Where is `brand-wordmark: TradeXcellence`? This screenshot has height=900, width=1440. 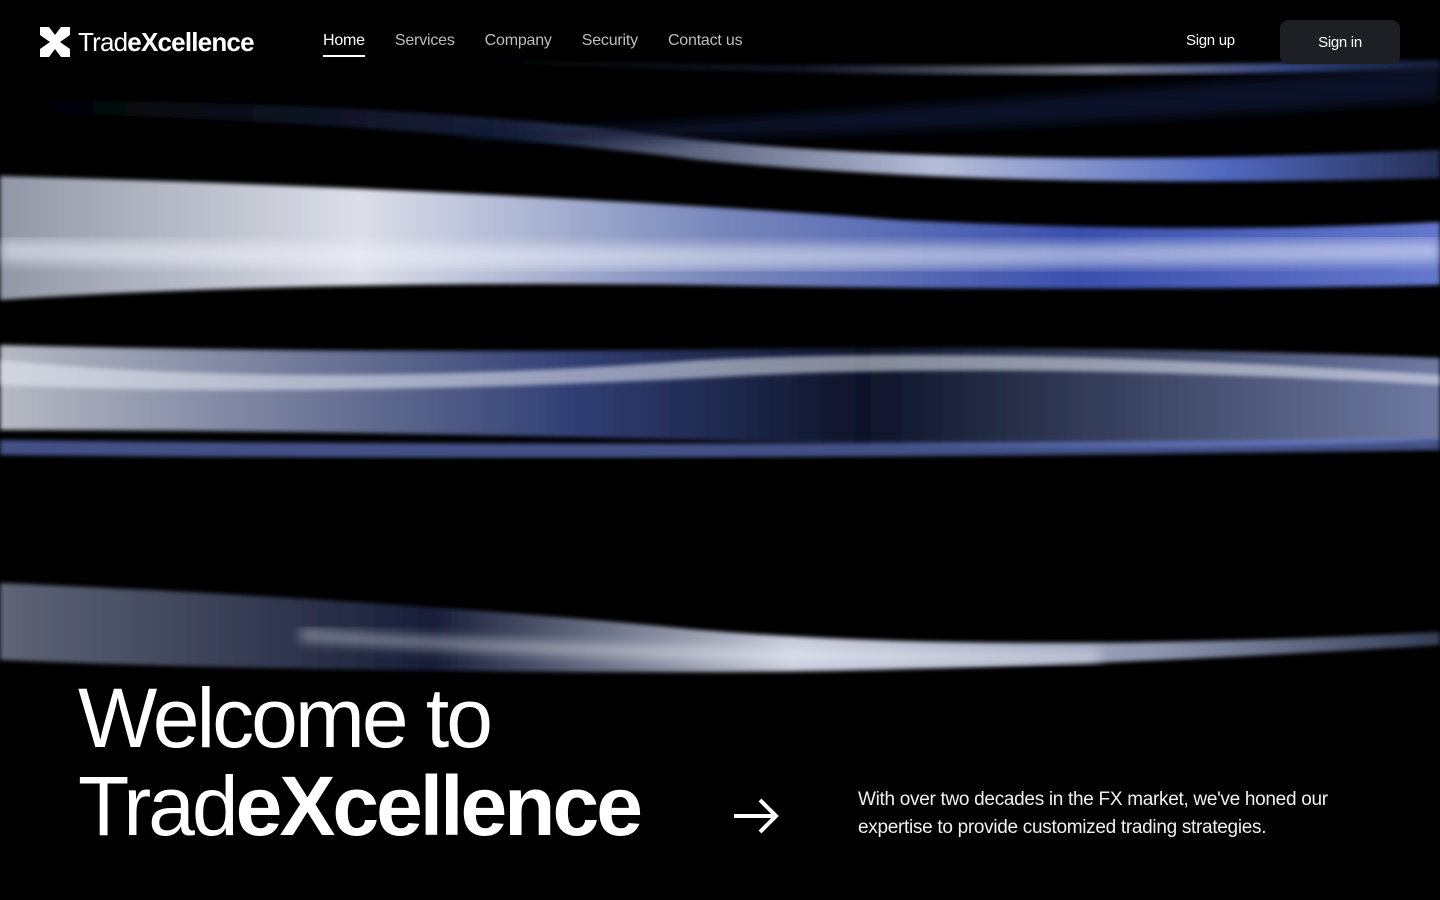
brand-wordmark: TradeXcellence is located at coordinates (166, 42).